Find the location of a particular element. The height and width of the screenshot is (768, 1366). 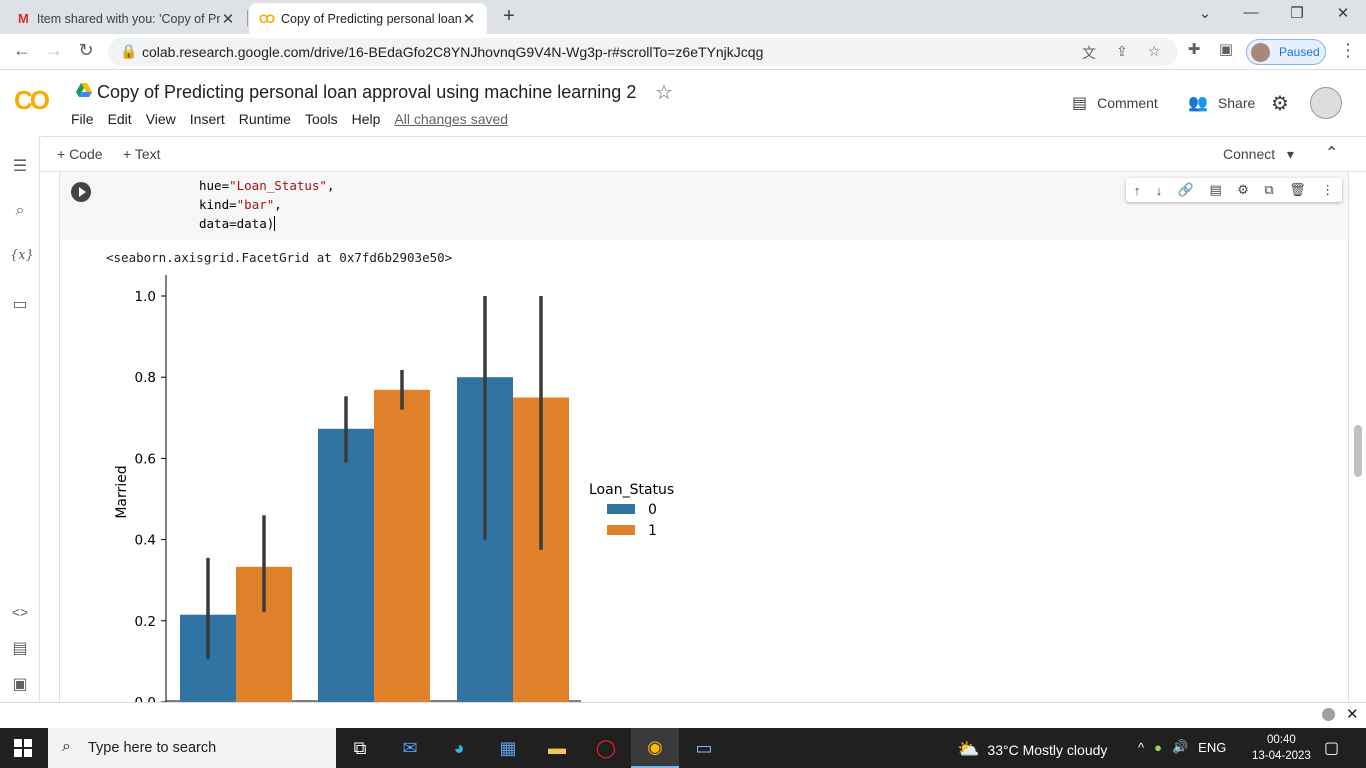

tab-colab: CO Copy of Predicting personal loan ✕ is located at coordinates (368, 18).